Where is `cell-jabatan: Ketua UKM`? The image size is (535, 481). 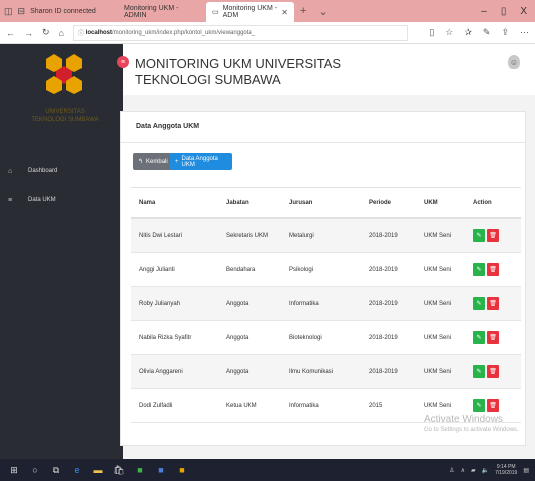 cell-jabatan: Ketua UKM is located at coordinates (241, 405).